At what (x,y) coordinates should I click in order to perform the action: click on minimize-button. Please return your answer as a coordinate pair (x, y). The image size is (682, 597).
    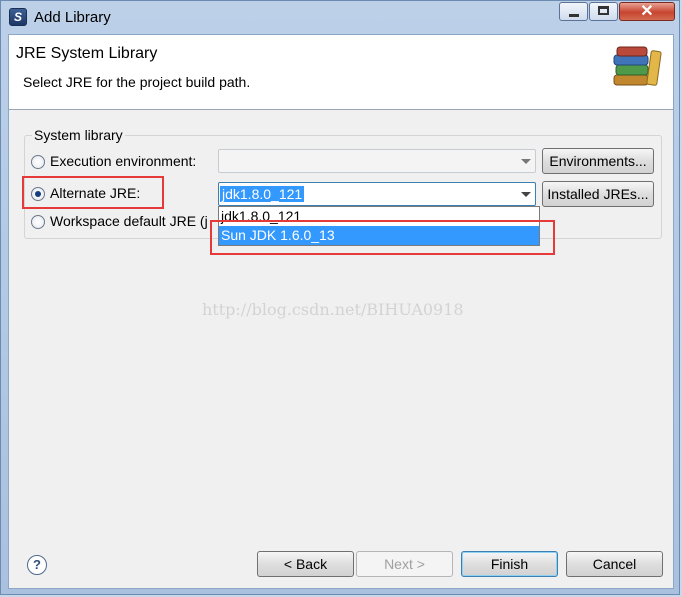
    Looking at the image, I should click on (573, 11).